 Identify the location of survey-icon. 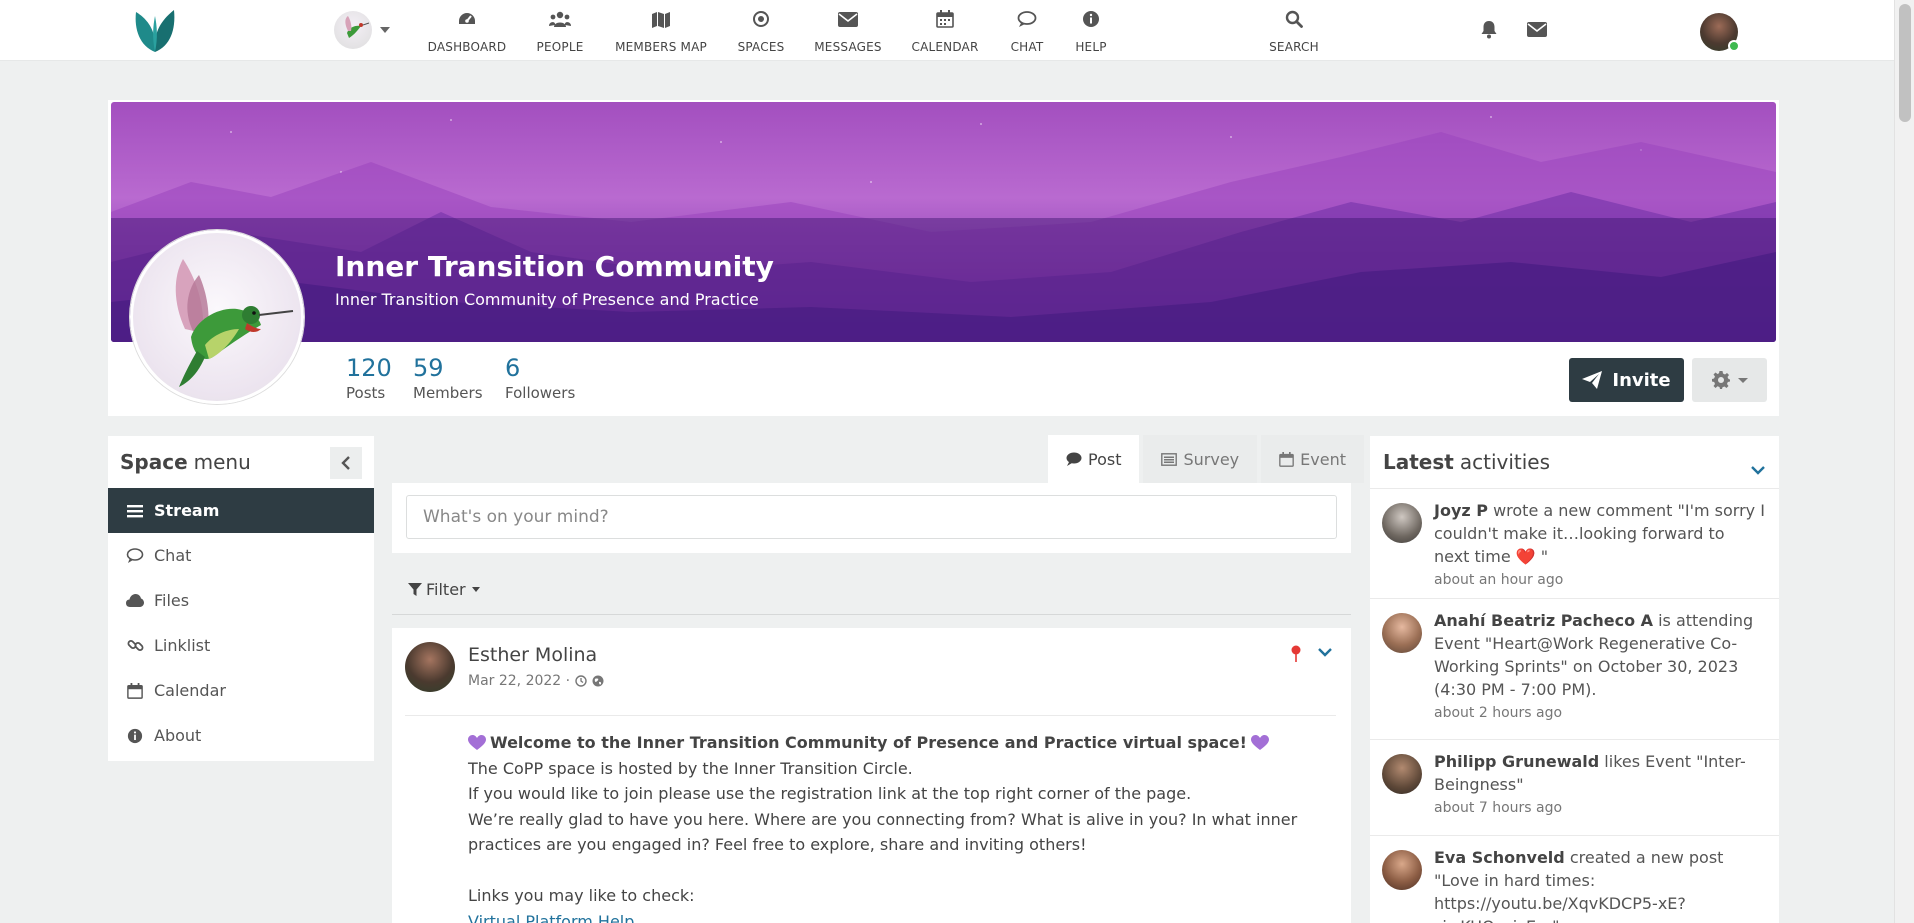
(1169, 459).